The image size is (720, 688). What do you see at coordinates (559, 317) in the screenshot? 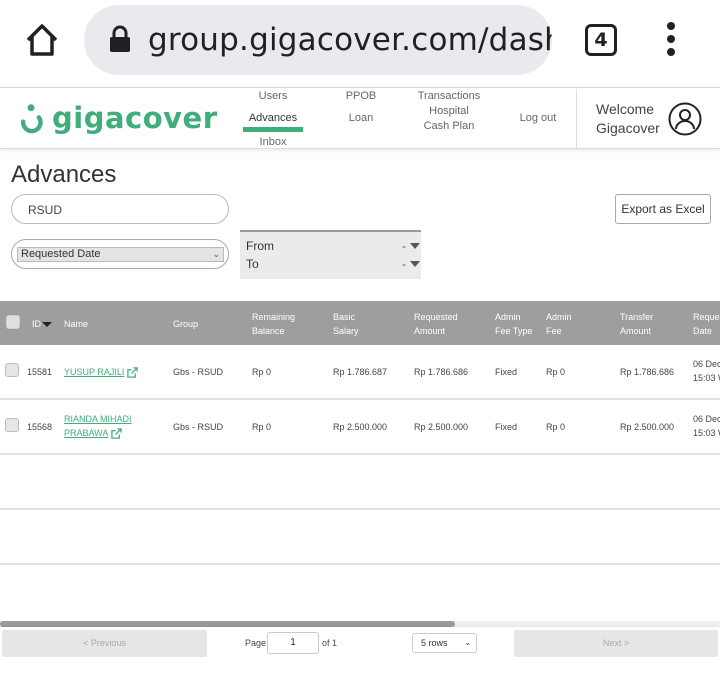
I see `header-line: Admin` at bounding box center [559, 317].